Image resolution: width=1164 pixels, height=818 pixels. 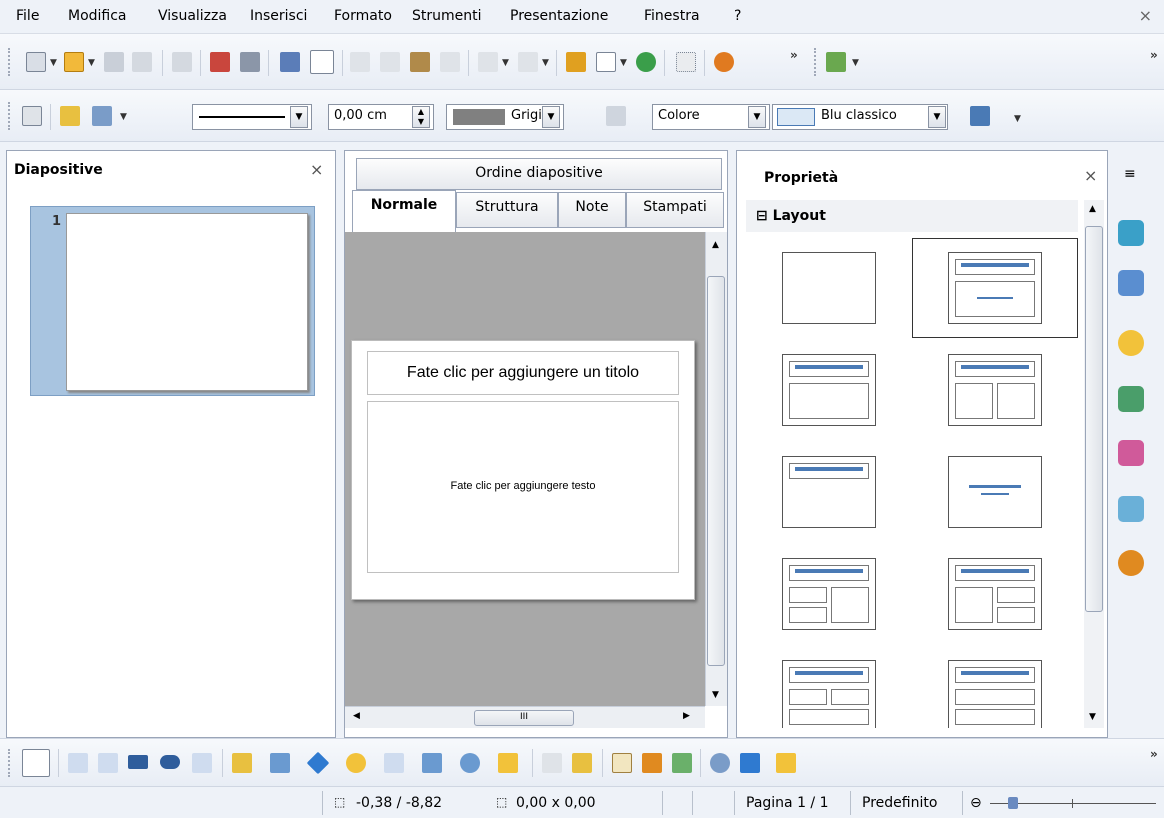 I want to click on copy-icon, so click(x=390, y=62).